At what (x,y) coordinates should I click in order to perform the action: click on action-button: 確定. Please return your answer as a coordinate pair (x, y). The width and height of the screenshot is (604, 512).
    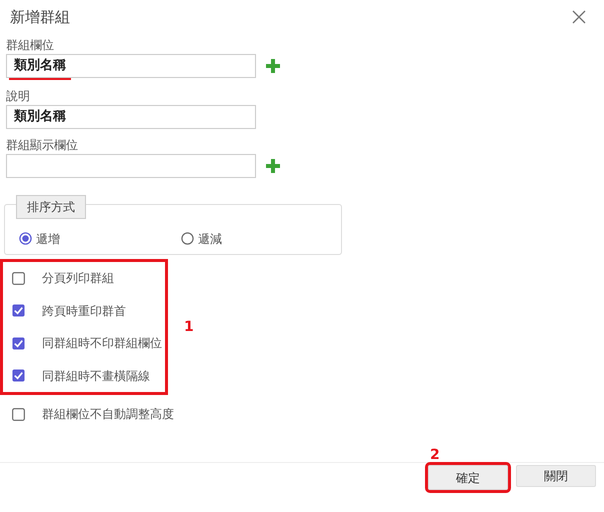
    Looking at the image, I should click on (468, 477).